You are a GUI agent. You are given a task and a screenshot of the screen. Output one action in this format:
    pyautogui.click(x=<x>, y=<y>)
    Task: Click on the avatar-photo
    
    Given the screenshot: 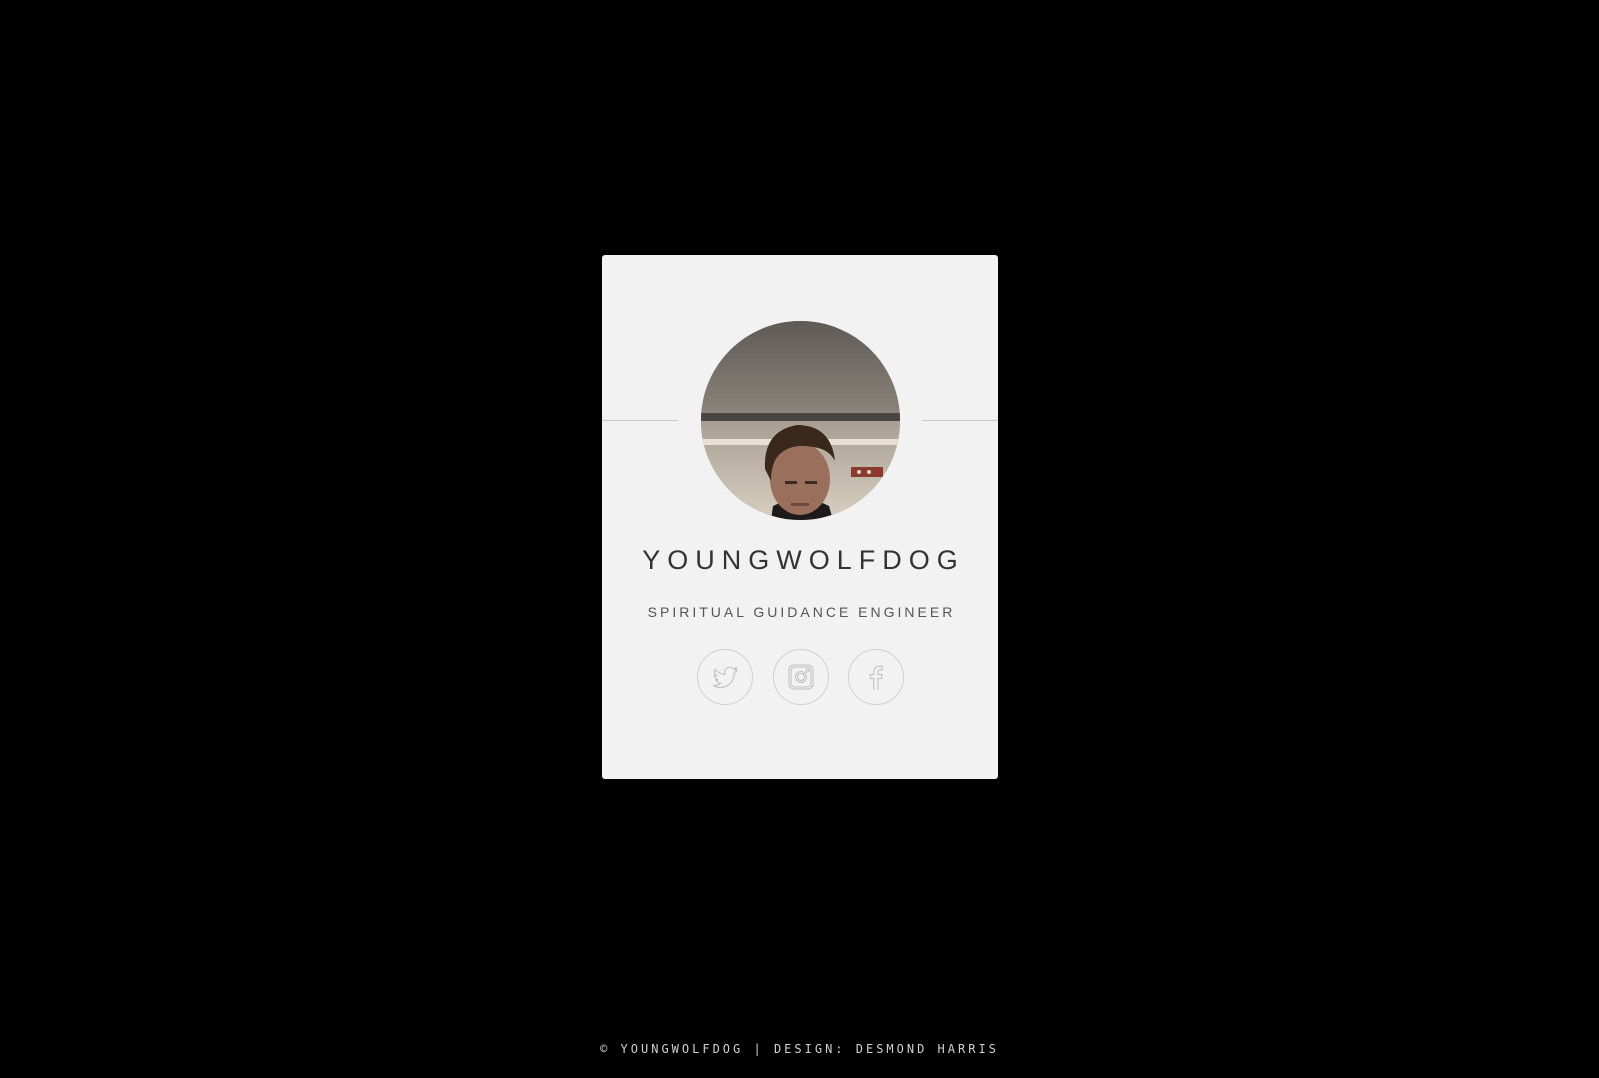 What is the action you would take?
    pyautogui.click(x=800, y=420)
    